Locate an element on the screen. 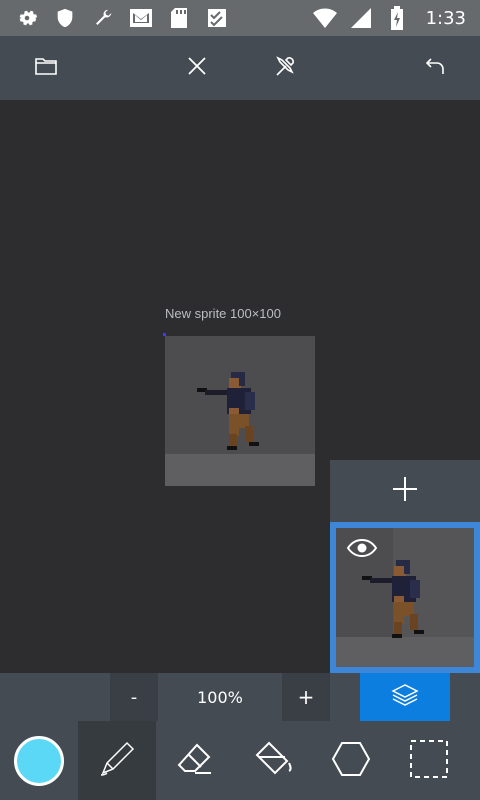  layers-panel is located at coordinates (405, 566).